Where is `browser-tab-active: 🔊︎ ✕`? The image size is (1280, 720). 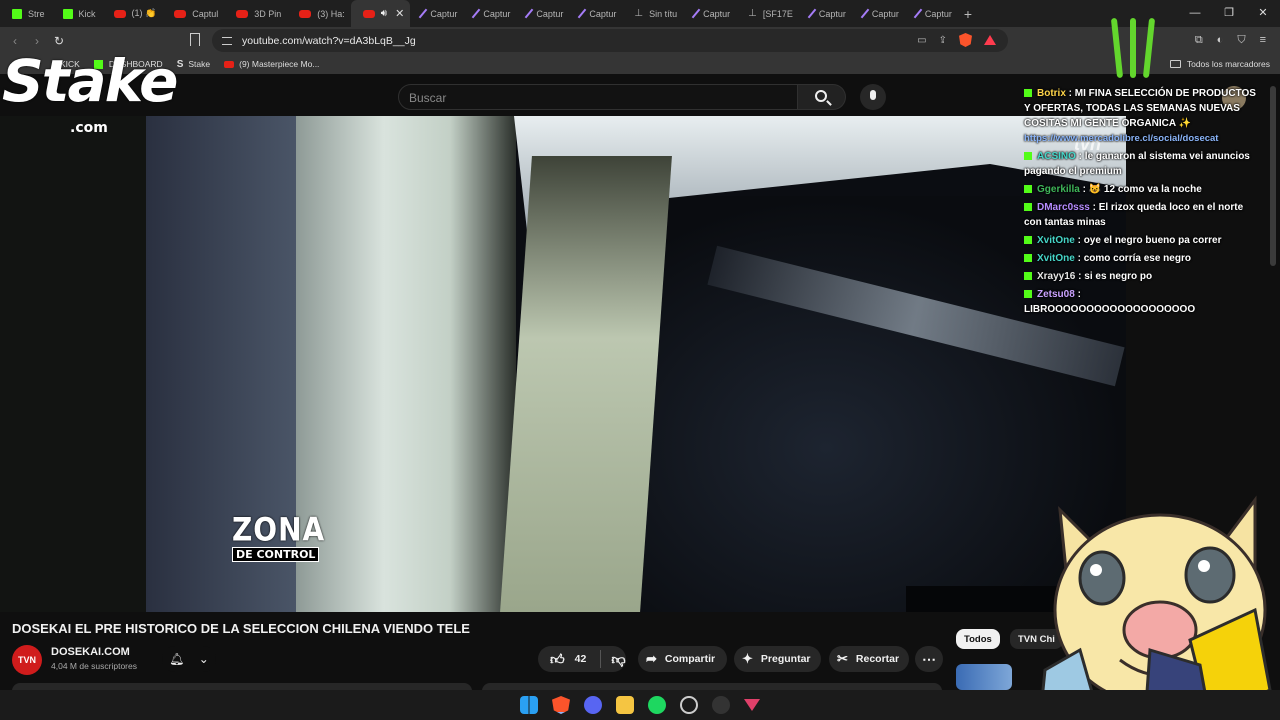
browser-tab-active: 🔊︎ ✕ is located at coordinates (380, 13).